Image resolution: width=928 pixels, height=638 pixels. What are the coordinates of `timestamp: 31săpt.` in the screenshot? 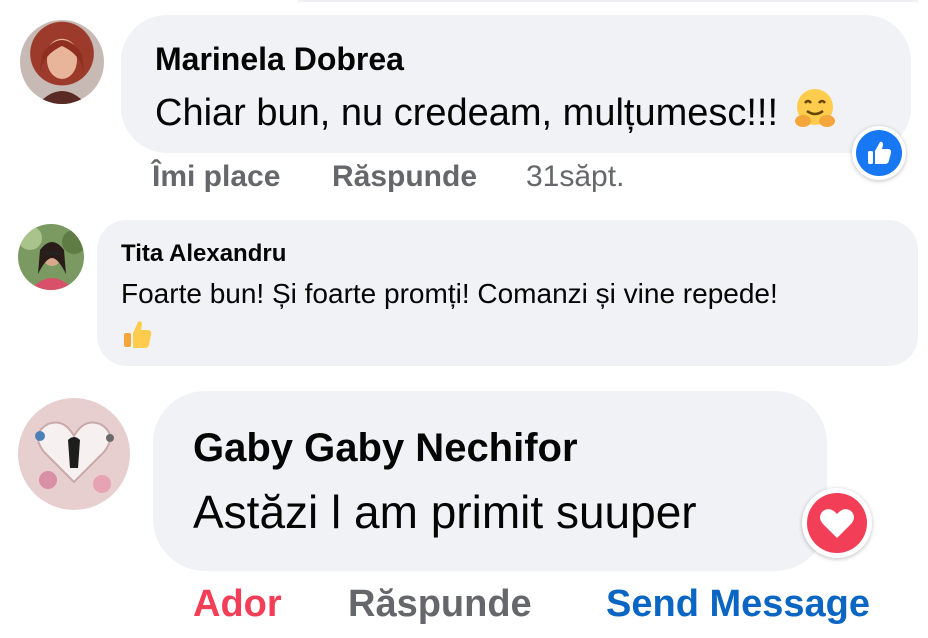 It's located at (575, 177).